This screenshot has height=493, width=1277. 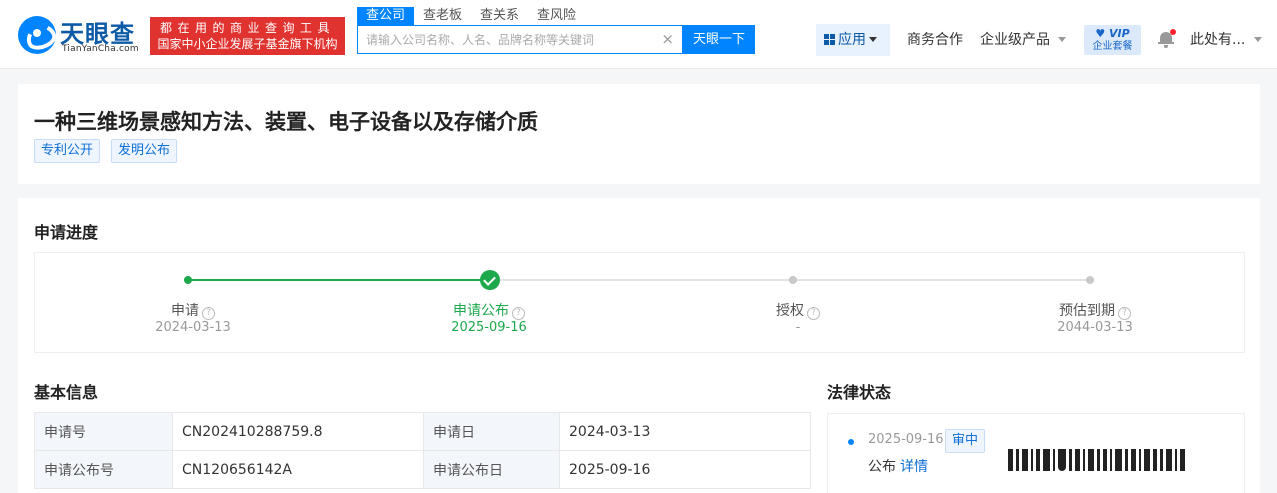 I want to click on slogan-line-2: 国家中小企业发展子基金旗下机构, so click(x=247, y=44).